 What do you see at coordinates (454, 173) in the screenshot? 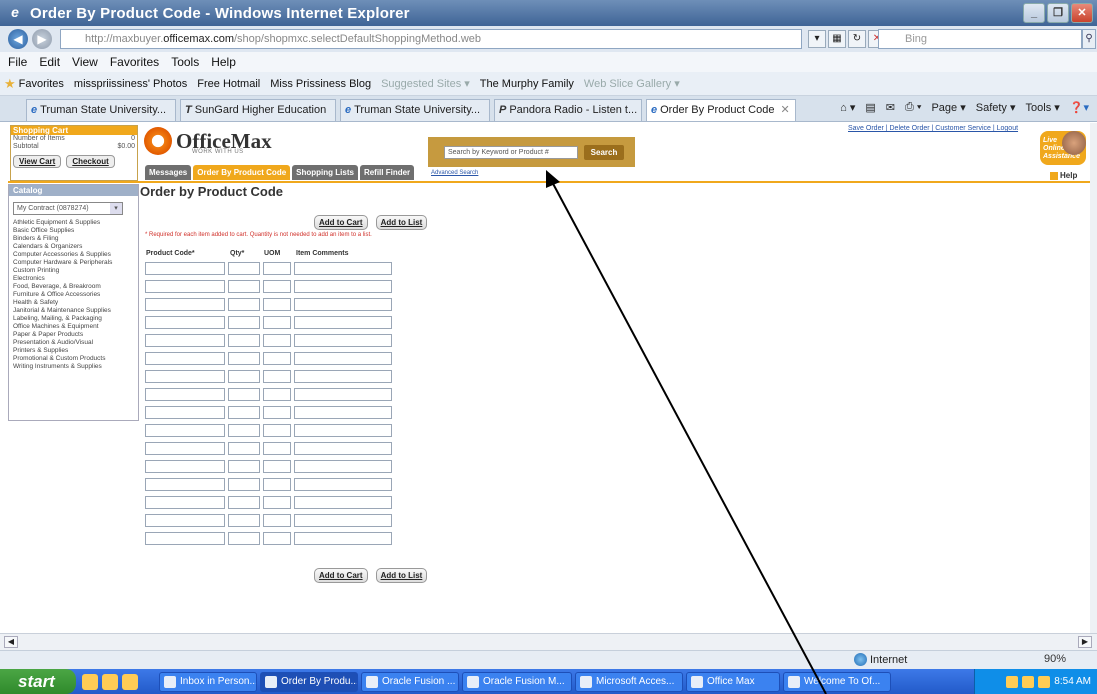
I see `advanced-search-link: Advanced Search` at bounding box center [454, 173].